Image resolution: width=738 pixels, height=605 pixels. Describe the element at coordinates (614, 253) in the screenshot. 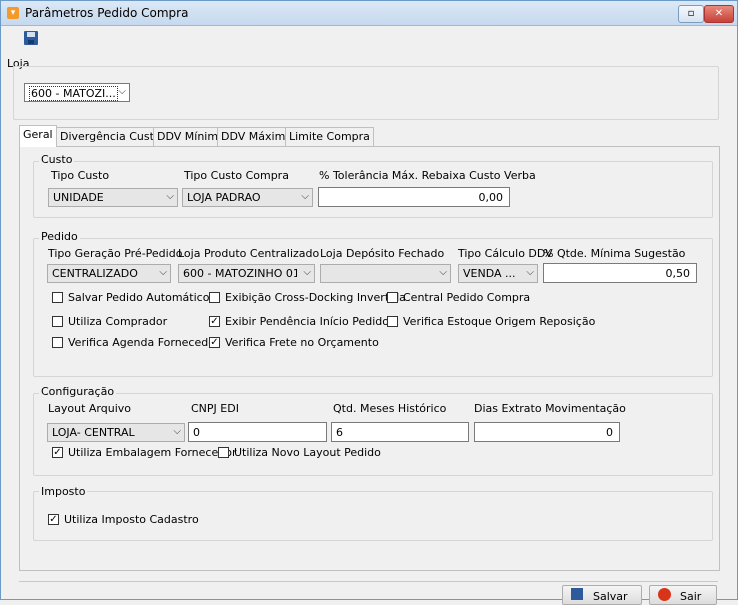

I see `qtde-minima-label: % Qtde. Mínima Sugestão` at that location.